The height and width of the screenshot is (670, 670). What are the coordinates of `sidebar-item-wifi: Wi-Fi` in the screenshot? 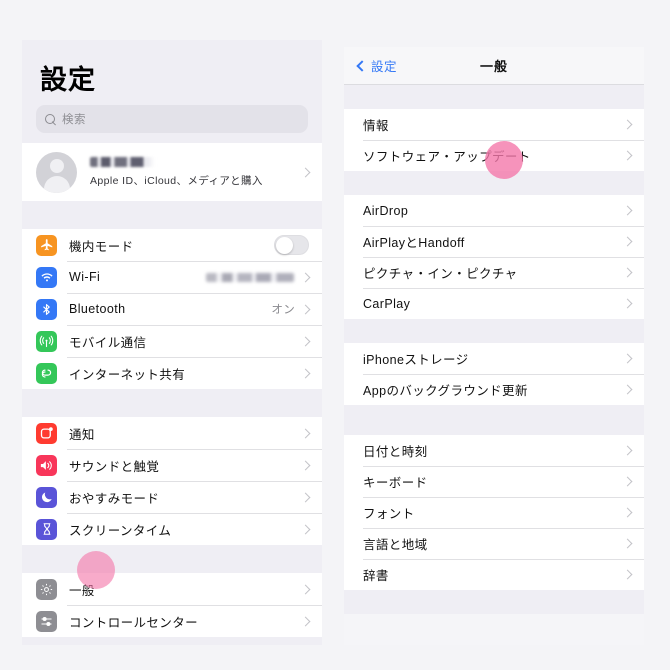 It's located at (172, 277).